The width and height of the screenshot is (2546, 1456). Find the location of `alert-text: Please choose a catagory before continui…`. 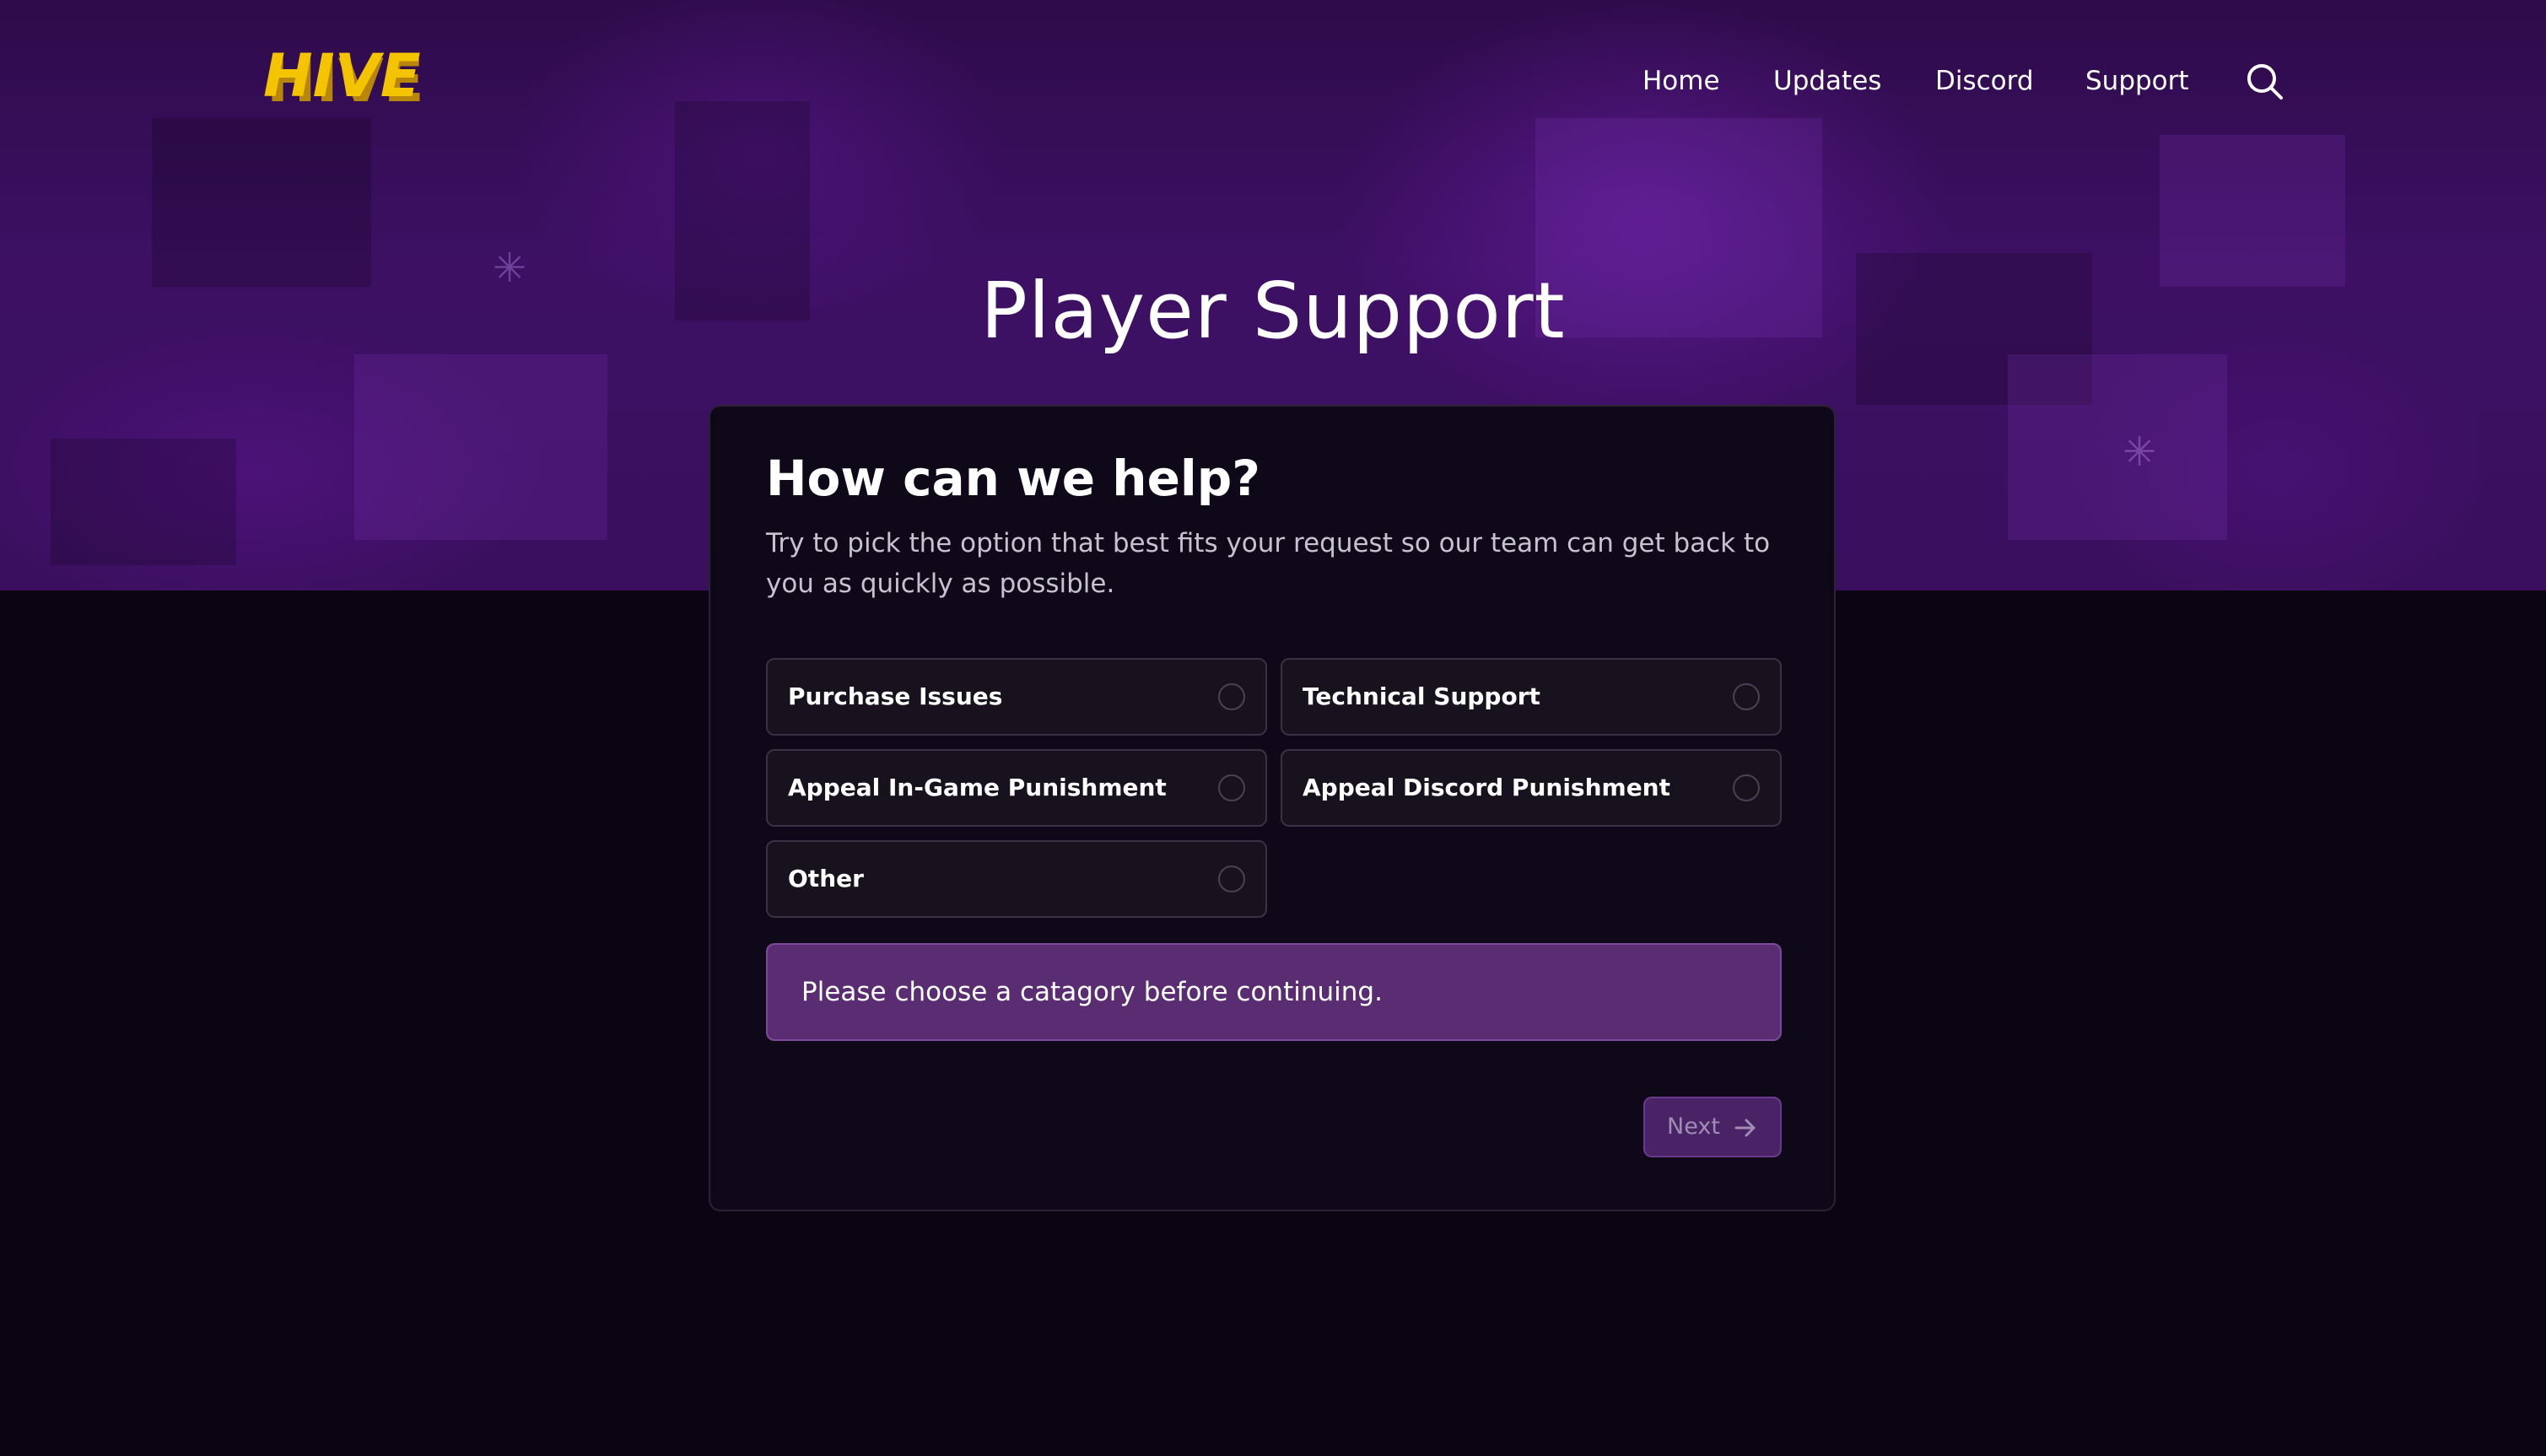

alert-text: Please choose a catagory before continui… is located at coordinates (1092, 992).